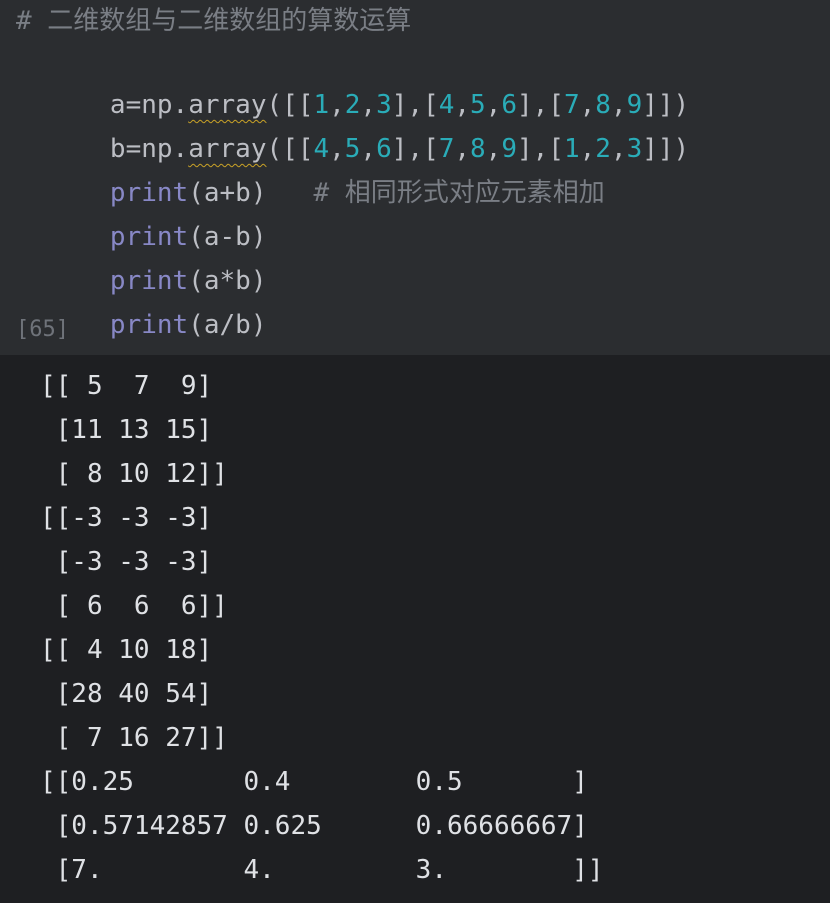 The height and width of the screenshot is (903, 830). What do you see at coordinates (322, 870) in the screenshot?
I see `output-line: [7. 4. 3. ]]` at bounding box center [322, 870].